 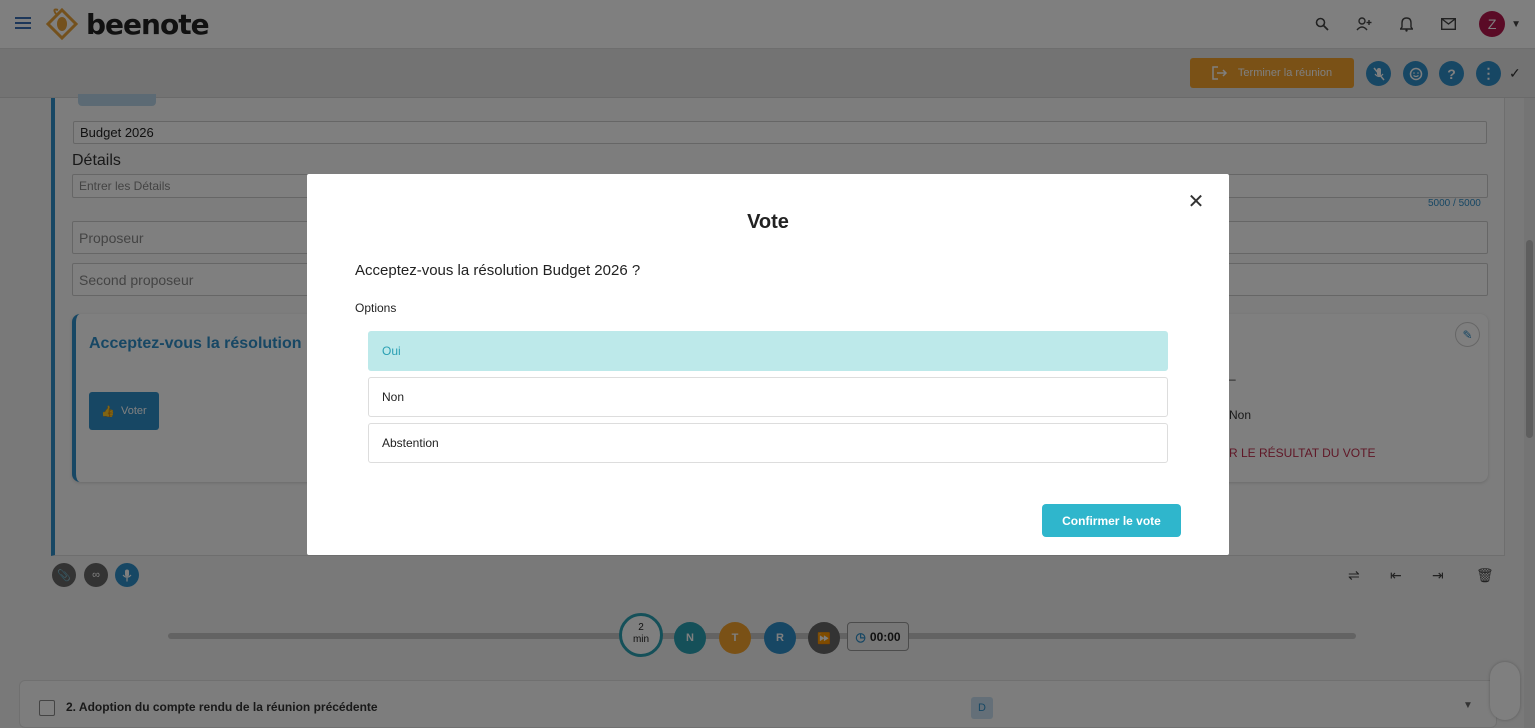 What do you see at coordinates (376, 308) in the screenshot?
I see `options-label: Options` at bounding box center [376, 308].